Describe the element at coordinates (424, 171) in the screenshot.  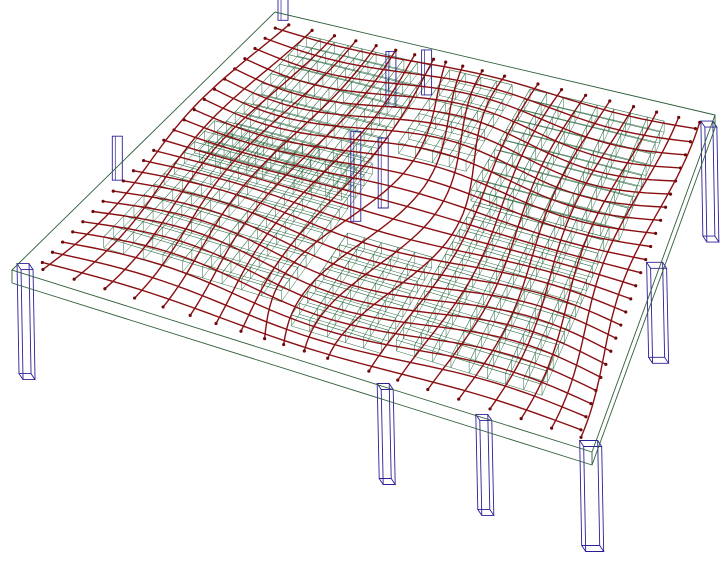
I see `tendon-a` at that location.